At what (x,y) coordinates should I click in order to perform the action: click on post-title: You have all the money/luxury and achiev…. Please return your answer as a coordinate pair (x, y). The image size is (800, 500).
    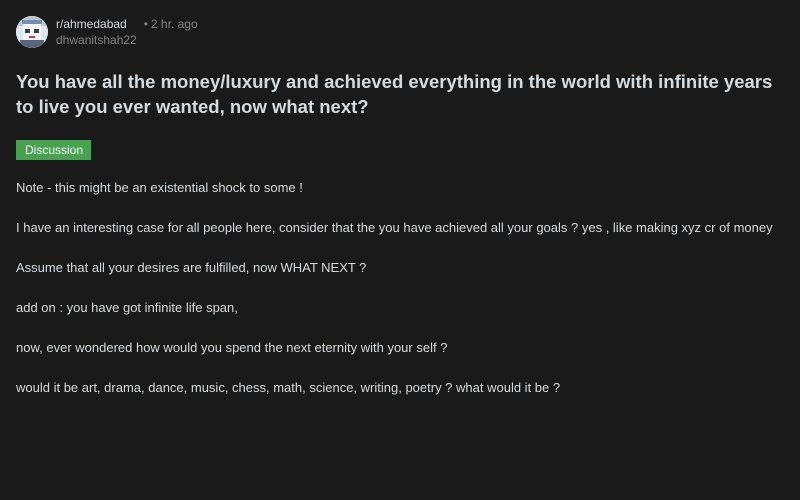
    Looking at the image, I should click on (401, 94).